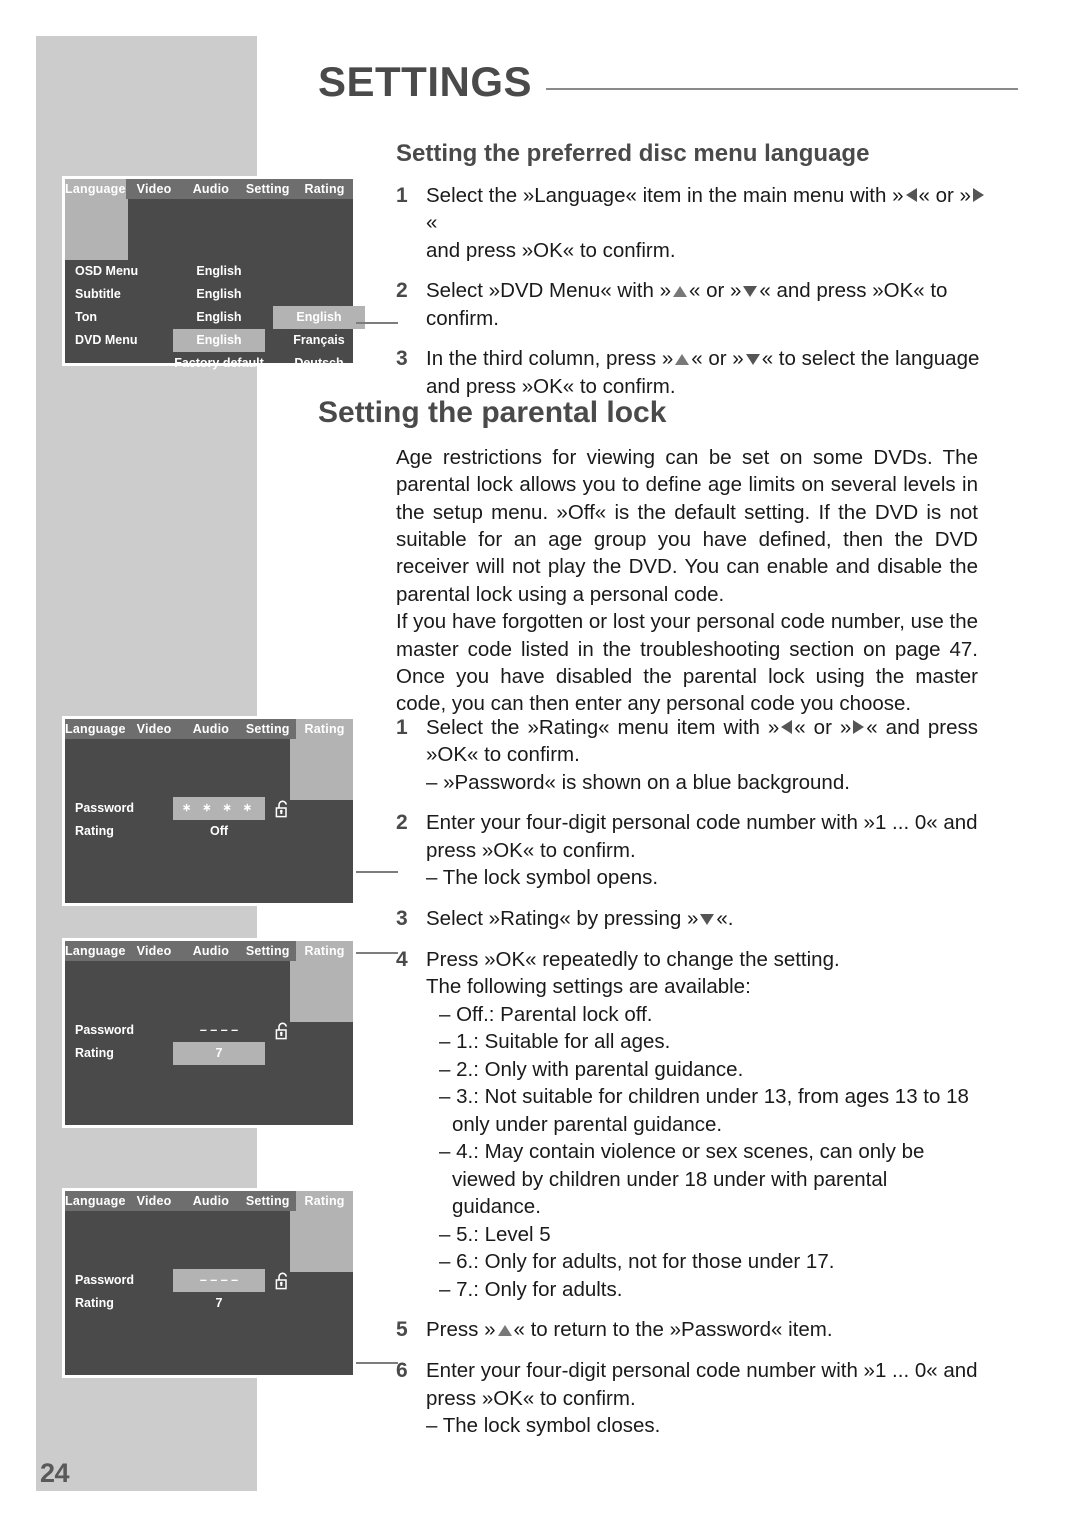 The height and width of the screenshot is (1529, 1080). What do you see at coordinates (219, 363) in the screenshot?
I see `osd-row-value: Factory default` at bounding box center [219, 363].